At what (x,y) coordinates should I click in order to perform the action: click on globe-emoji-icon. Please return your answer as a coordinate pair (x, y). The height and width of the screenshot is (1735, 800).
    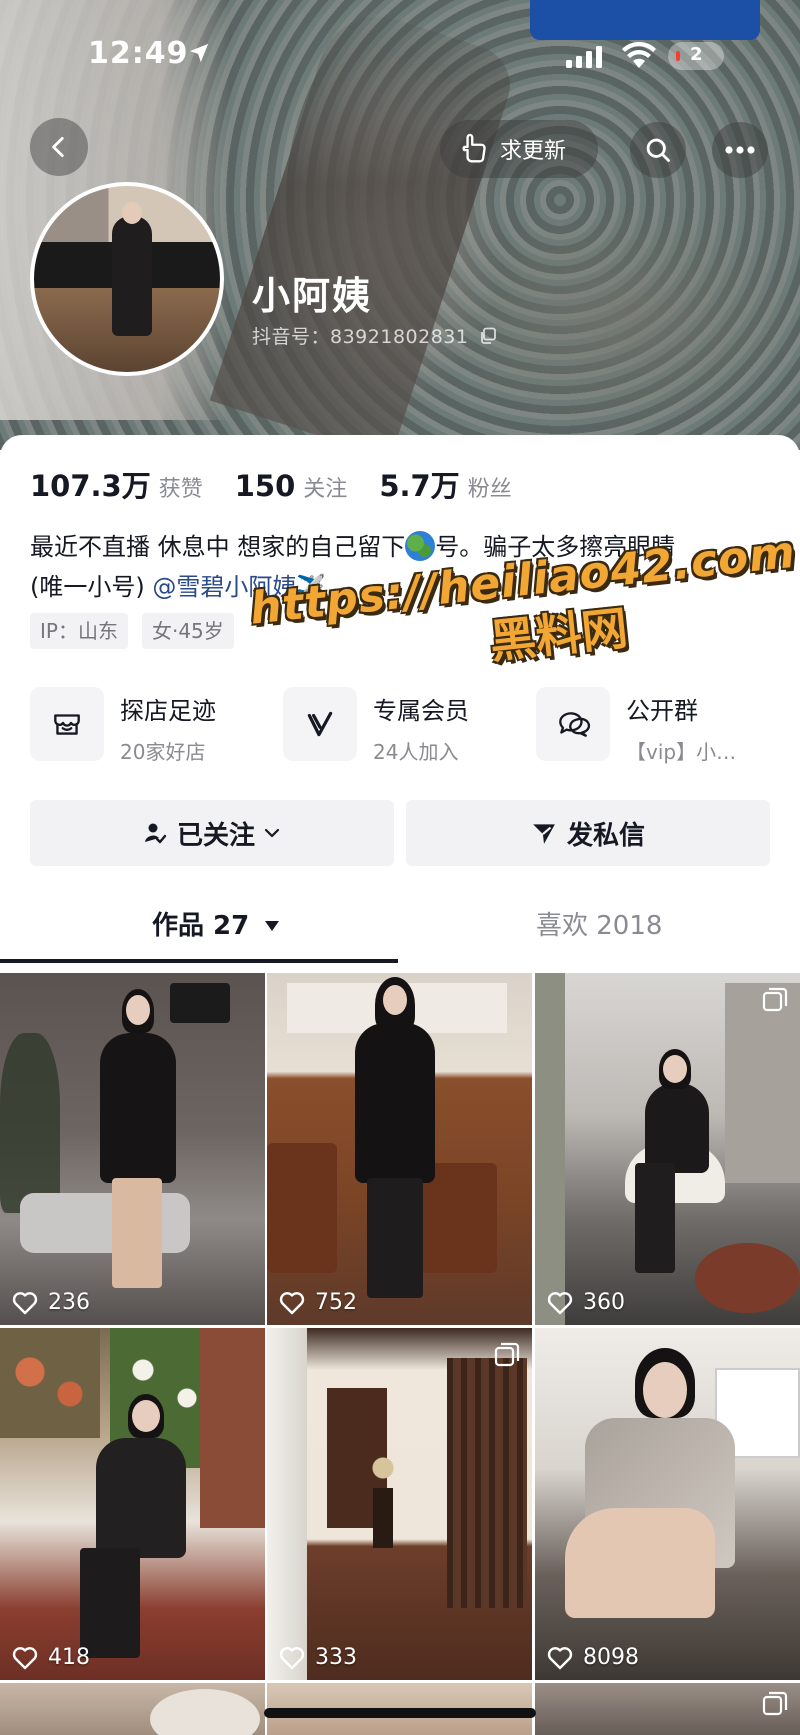
    Looking at the image, I should click on (420, 546).